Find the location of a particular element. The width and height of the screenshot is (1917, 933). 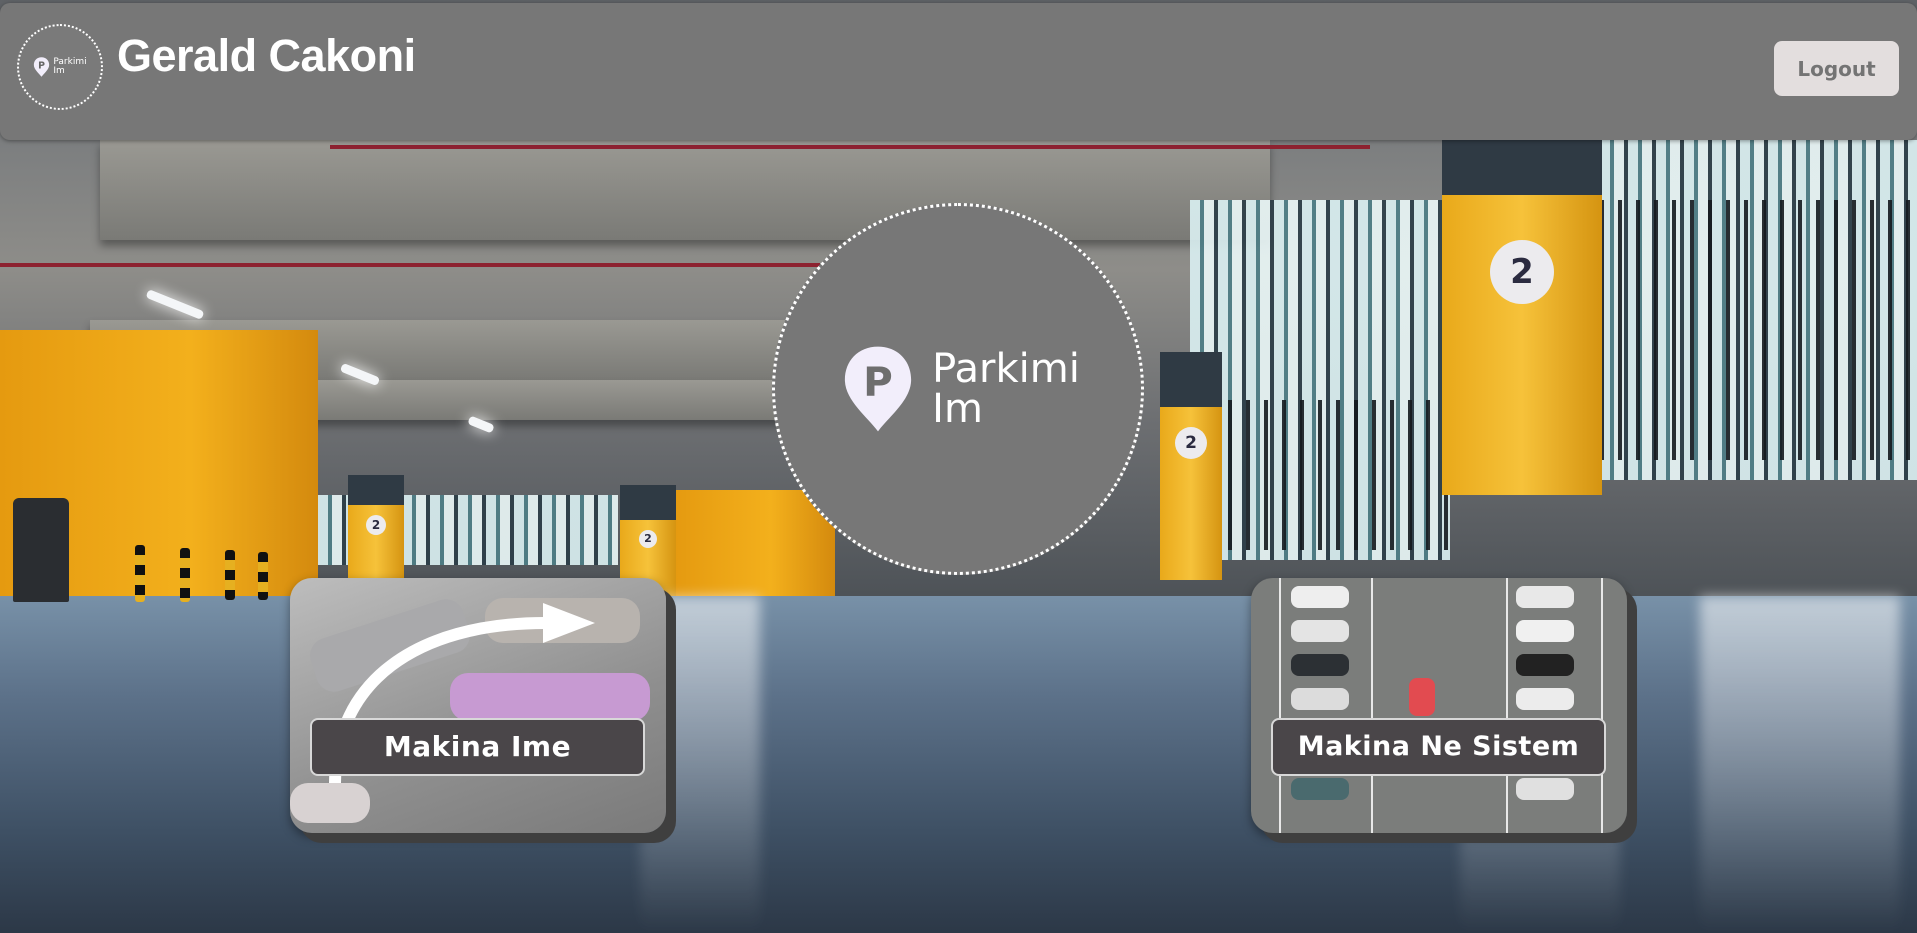

cars-in-system-label: Makina Ne Sistem is located at coordinates (1438, 747).